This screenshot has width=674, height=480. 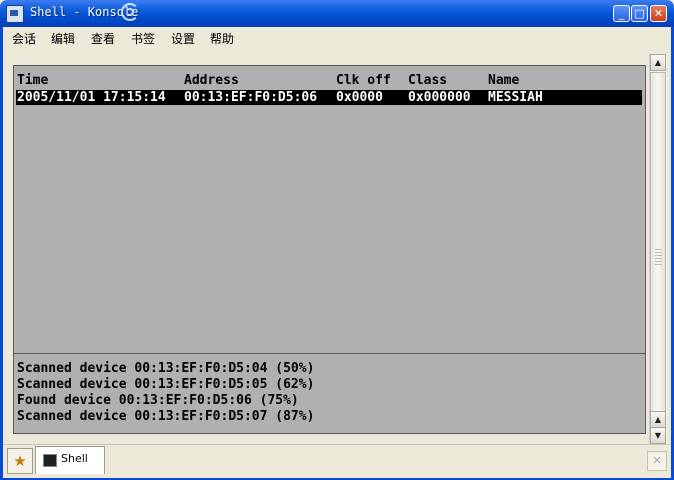 I want to click on minimize-button: _, so click(x=621, y=13).